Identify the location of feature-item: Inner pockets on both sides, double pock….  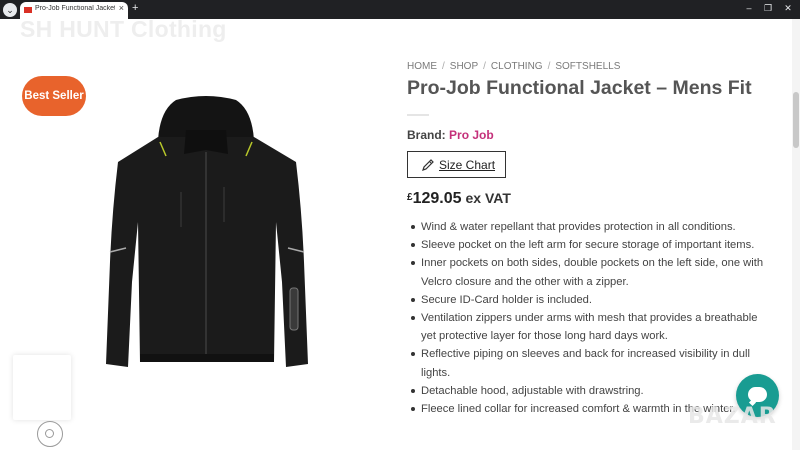
(590, 272).